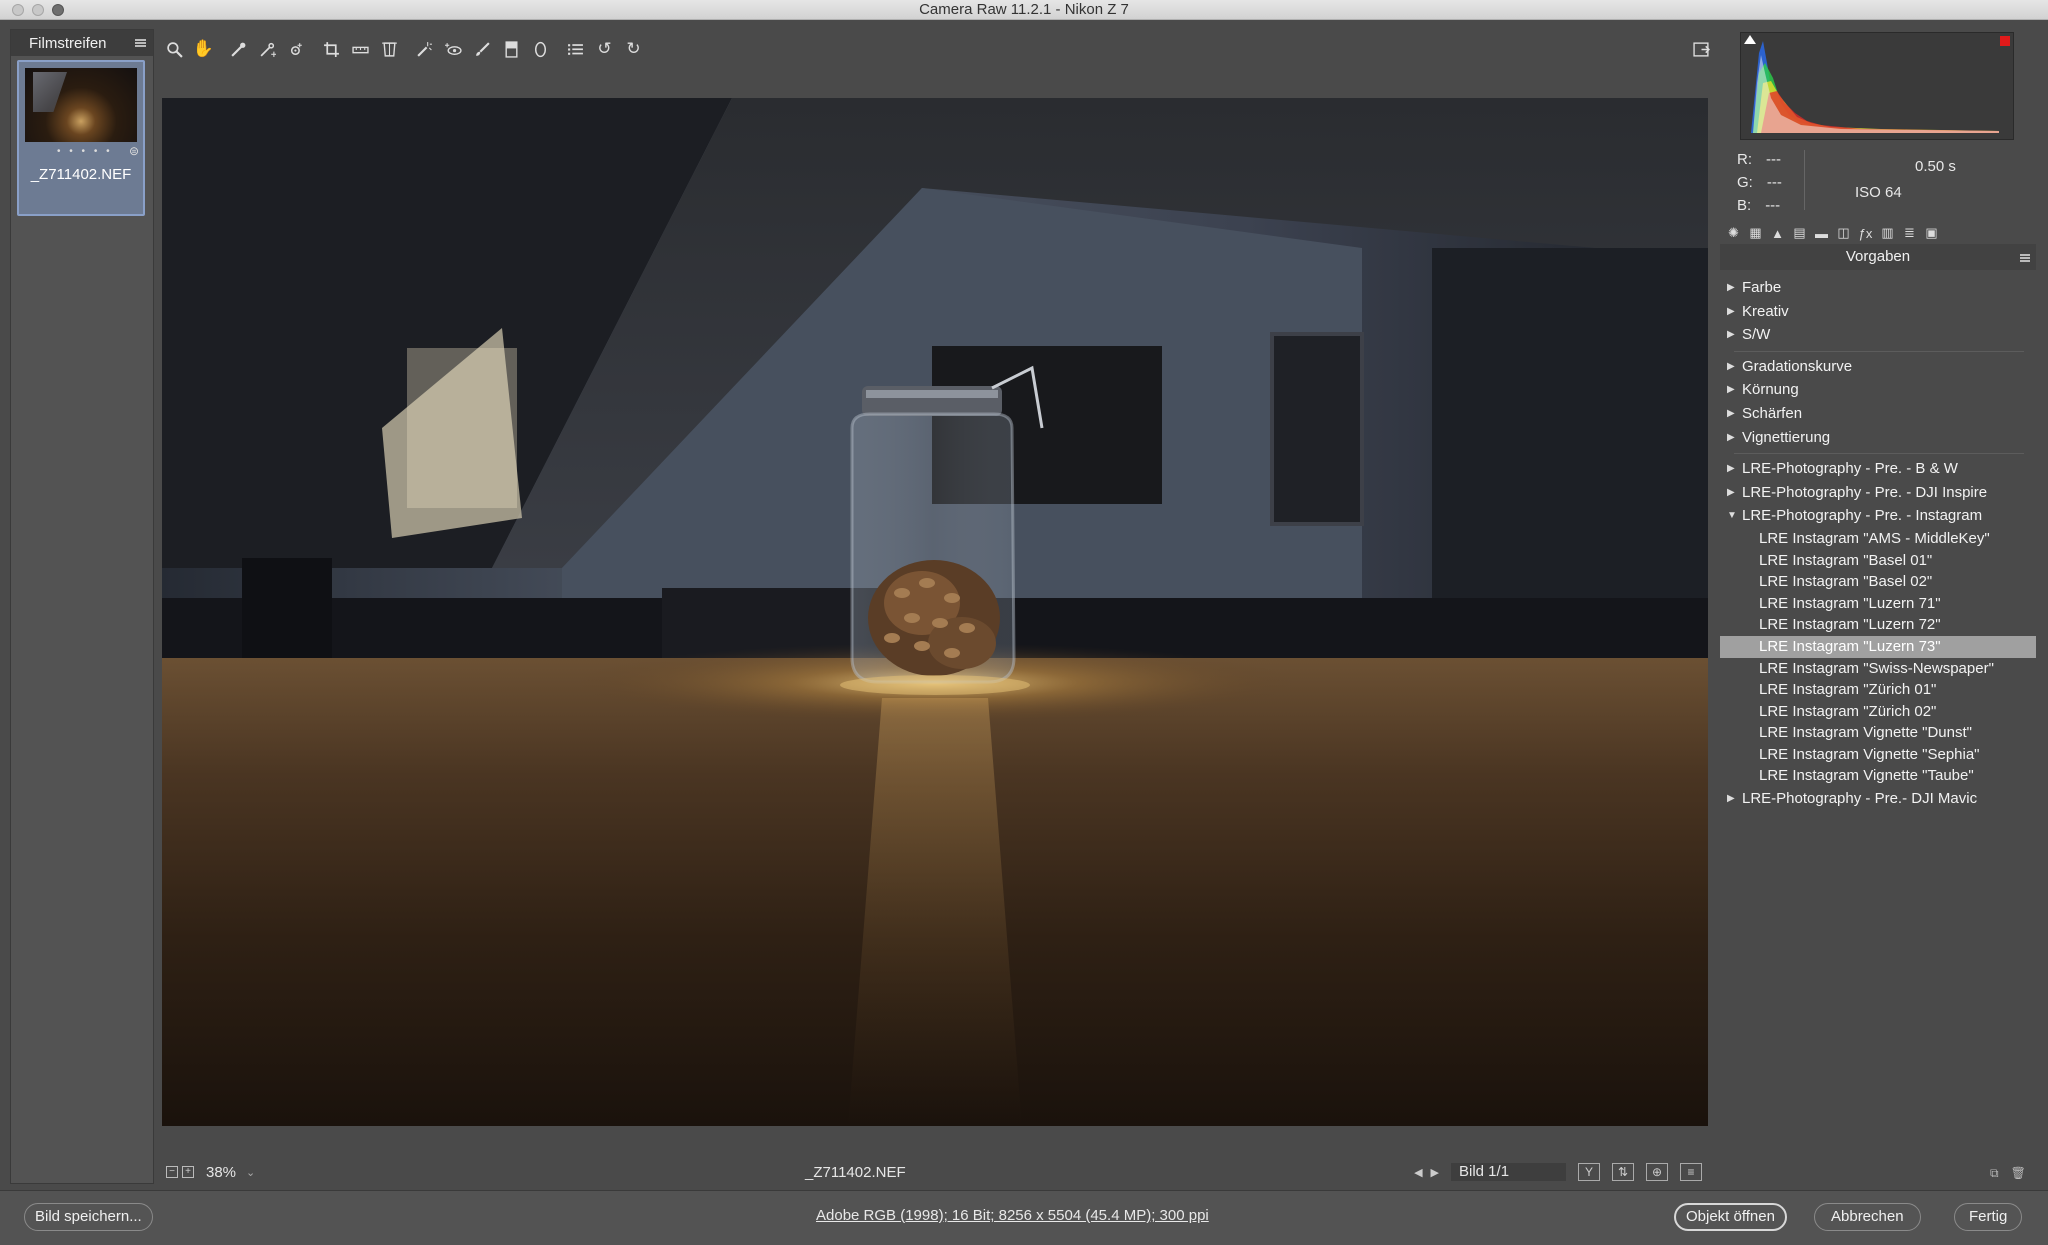 Image resolution: width=2048 pixels, height=1245 pixels. Describe the element at coordinates (2025, 258) in the screenshot. I see `presets-menu-icon` at that location.